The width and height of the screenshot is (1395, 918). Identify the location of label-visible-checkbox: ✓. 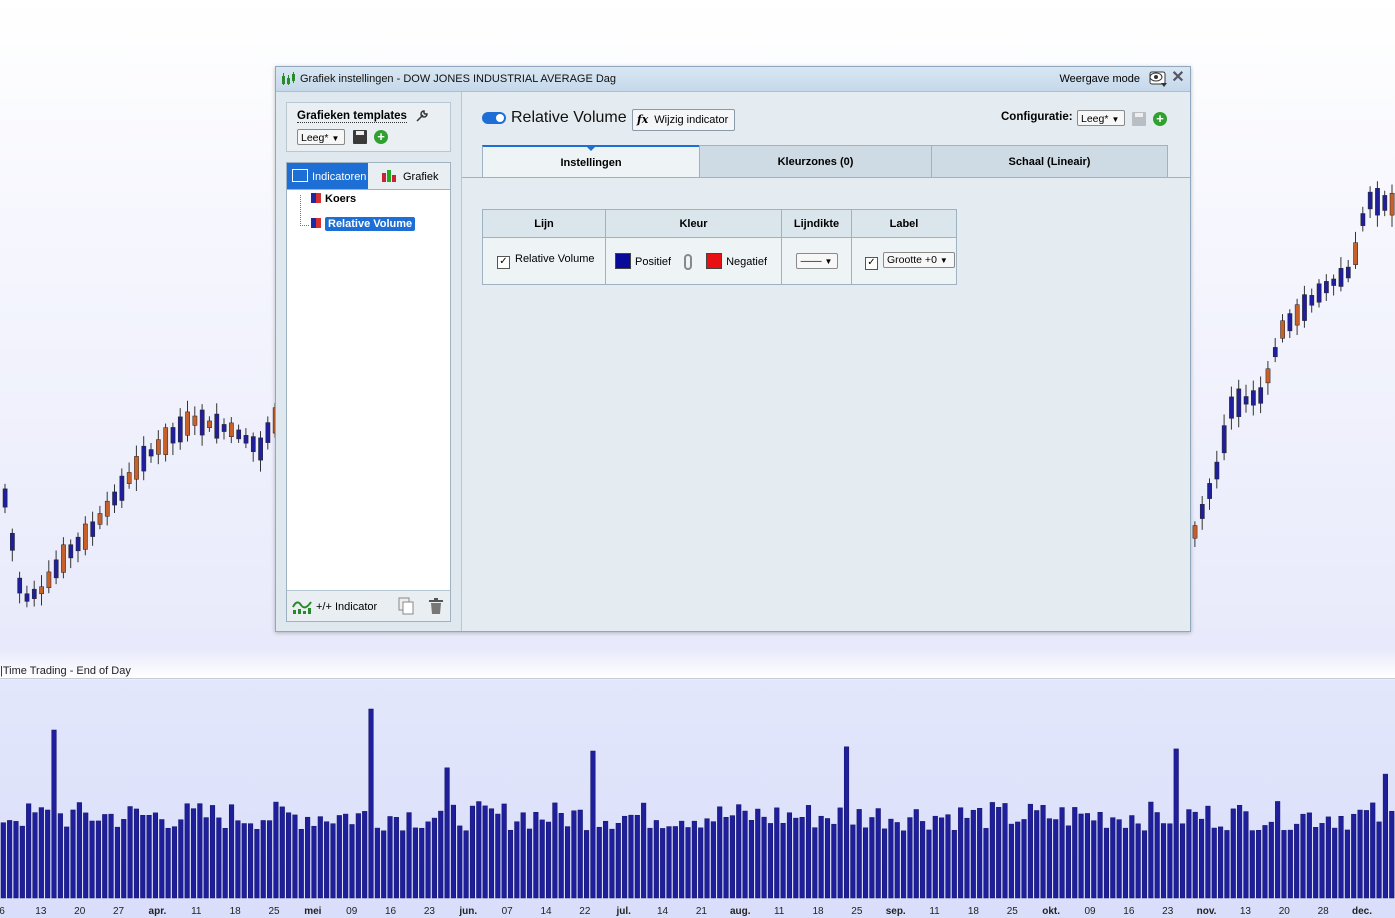
(871, 263).